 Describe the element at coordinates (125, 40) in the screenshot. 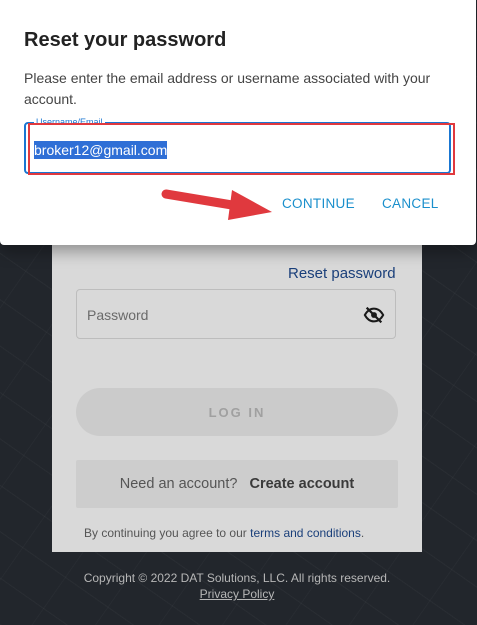

I see `dialog-title: Reset your password` at that location.